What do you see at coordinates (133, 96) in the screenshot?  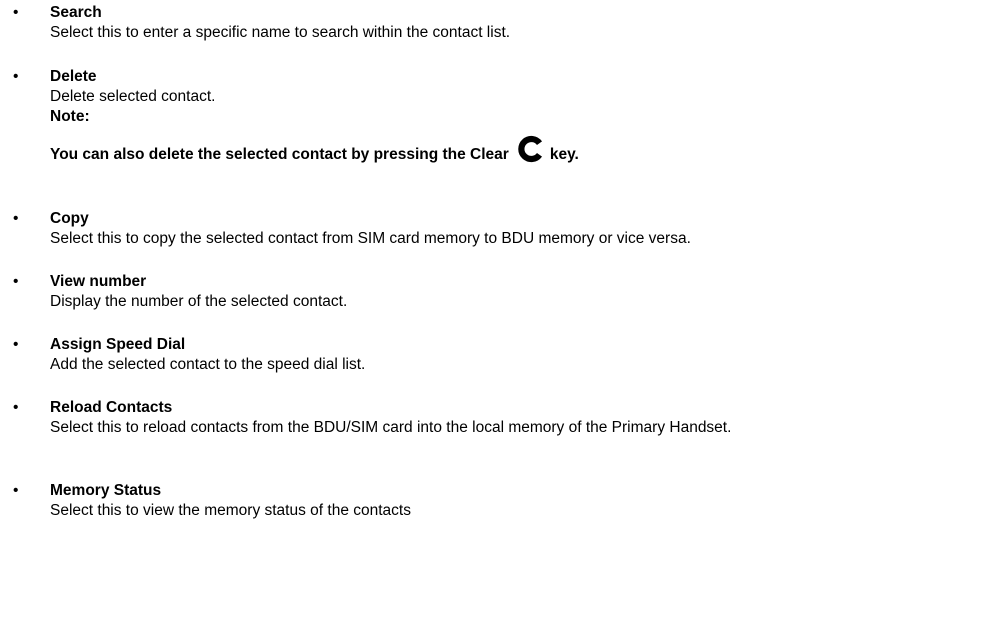 I see `description-delete: Delete selected contact.` at bounding box center [133, 96].